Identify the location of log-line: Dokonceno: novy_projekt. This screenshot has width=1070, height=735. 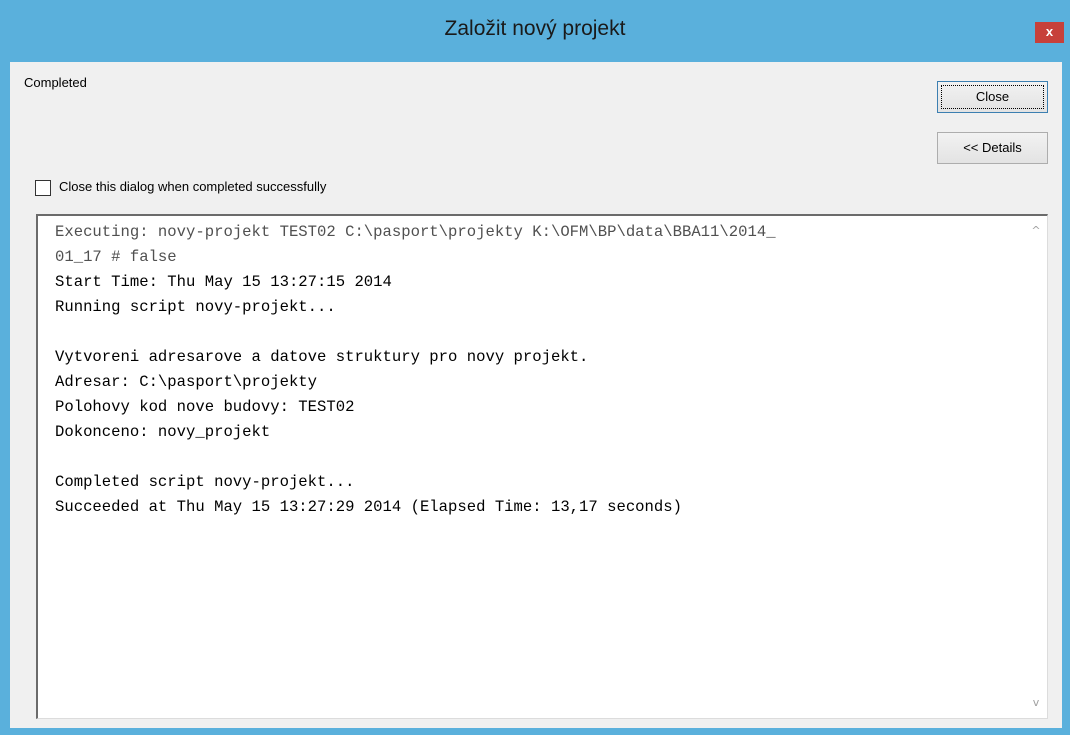
(163, 432).